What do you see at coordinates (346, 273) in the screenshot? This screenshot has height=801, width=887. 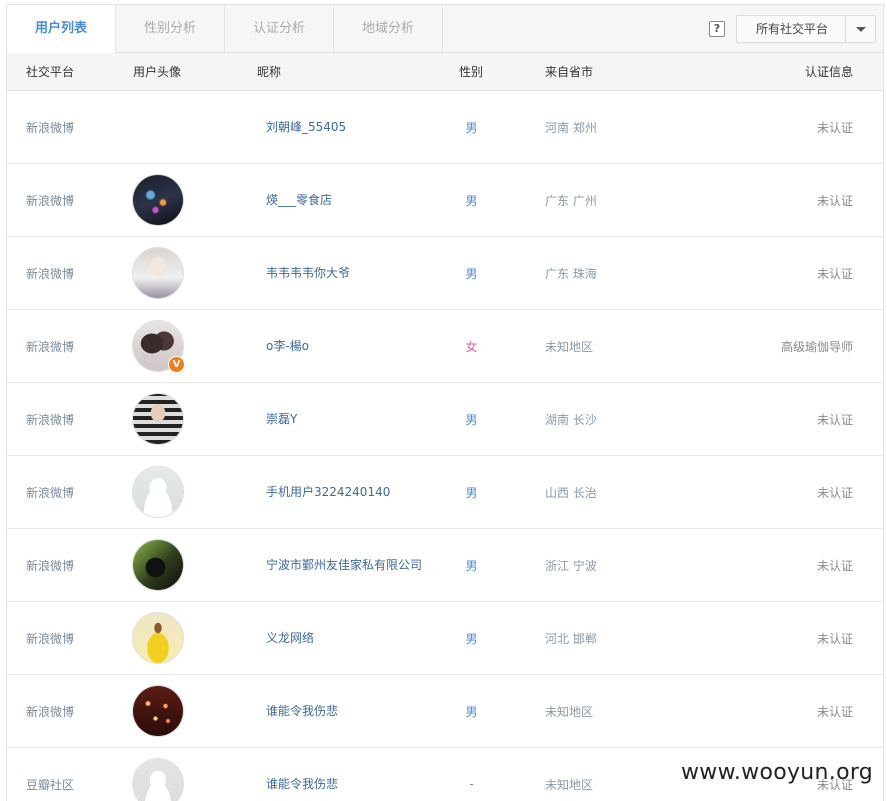 I see `nickname-link: 韦韦韦韦你大爷` at bounding box center [346, 273].